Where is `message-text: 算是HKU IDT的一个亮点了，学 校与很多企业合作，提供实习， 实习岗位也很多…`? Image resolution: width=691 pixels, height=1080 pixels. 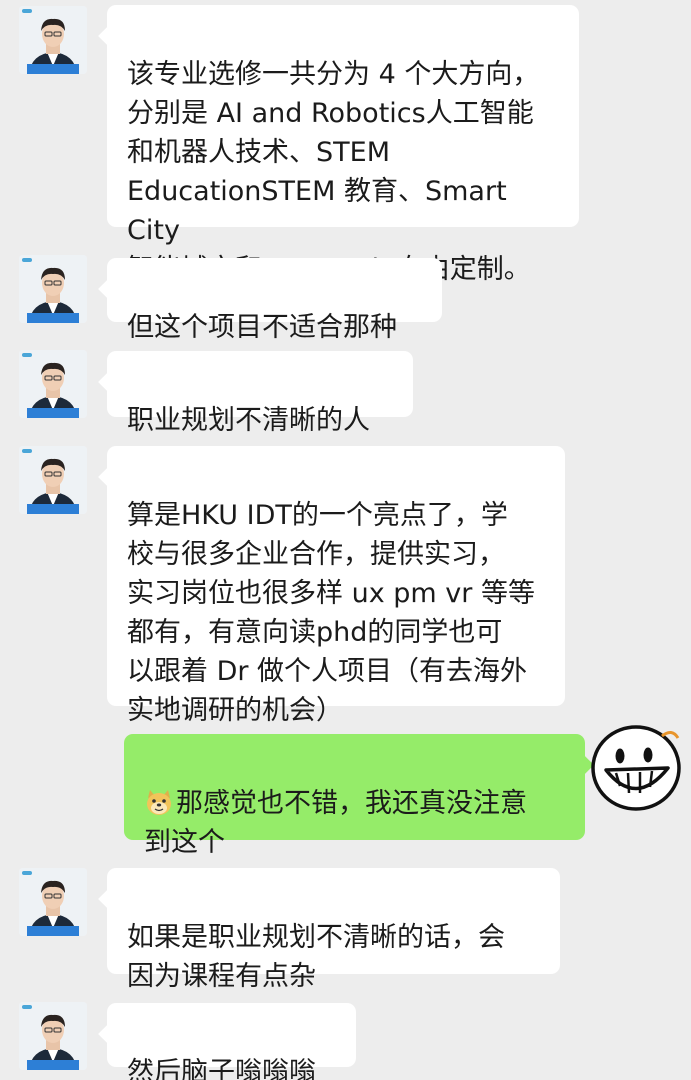 message-text: 算是HKU IDT的一个亮点了，学 校与很多企业合作，提供实习， 实习岗位也很多… is located at coordinates (331, 613).